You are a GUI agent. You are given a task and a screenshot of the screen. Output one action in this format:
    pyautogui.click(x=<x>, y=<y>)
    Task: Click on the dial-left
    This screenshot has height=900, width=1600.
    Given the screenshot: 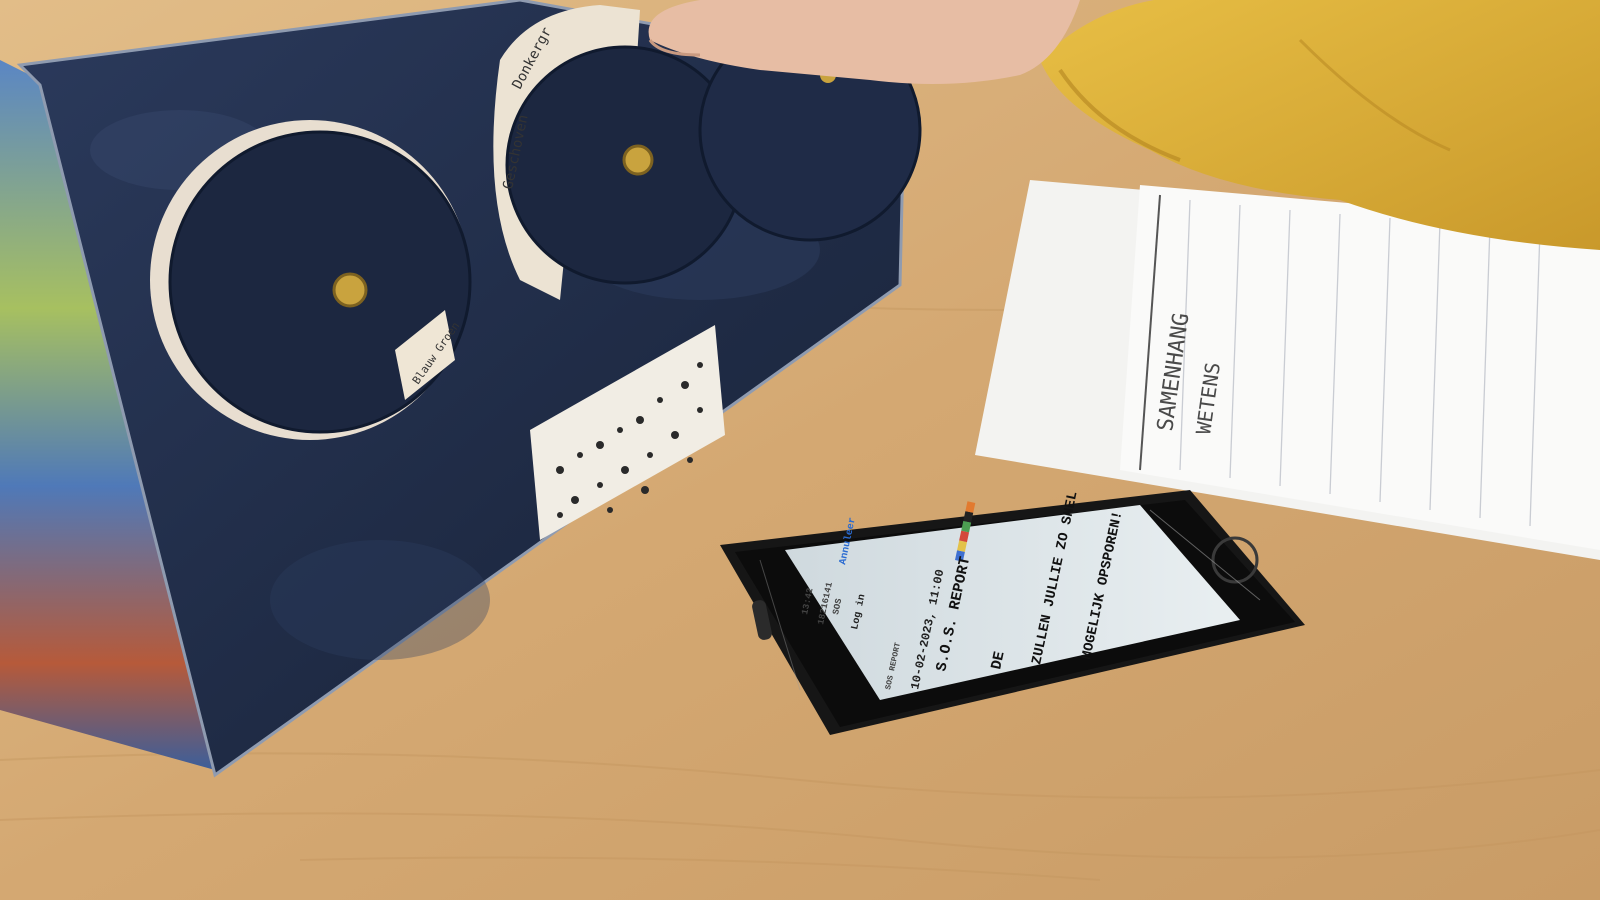 What is the action you would take?
    pyautogui.click(x=311, y=280)
    